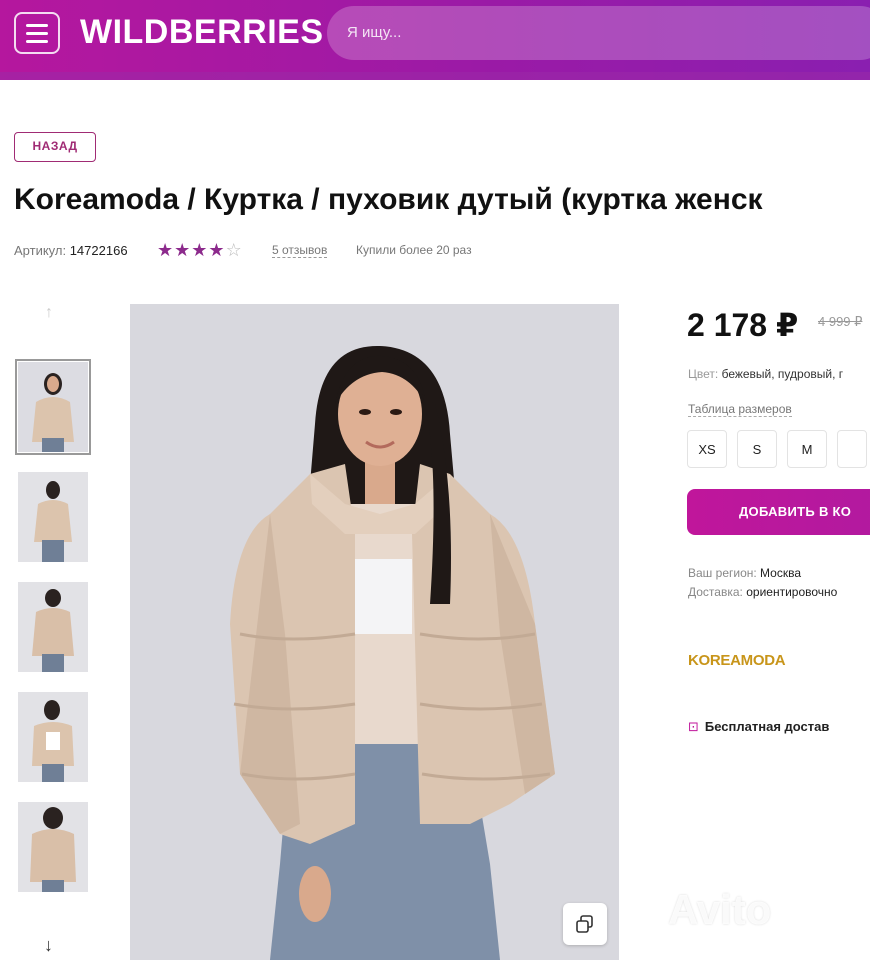 The image size is (870, 960). I want to click on brand-logo: KOREAMODA, so click(737, 660).